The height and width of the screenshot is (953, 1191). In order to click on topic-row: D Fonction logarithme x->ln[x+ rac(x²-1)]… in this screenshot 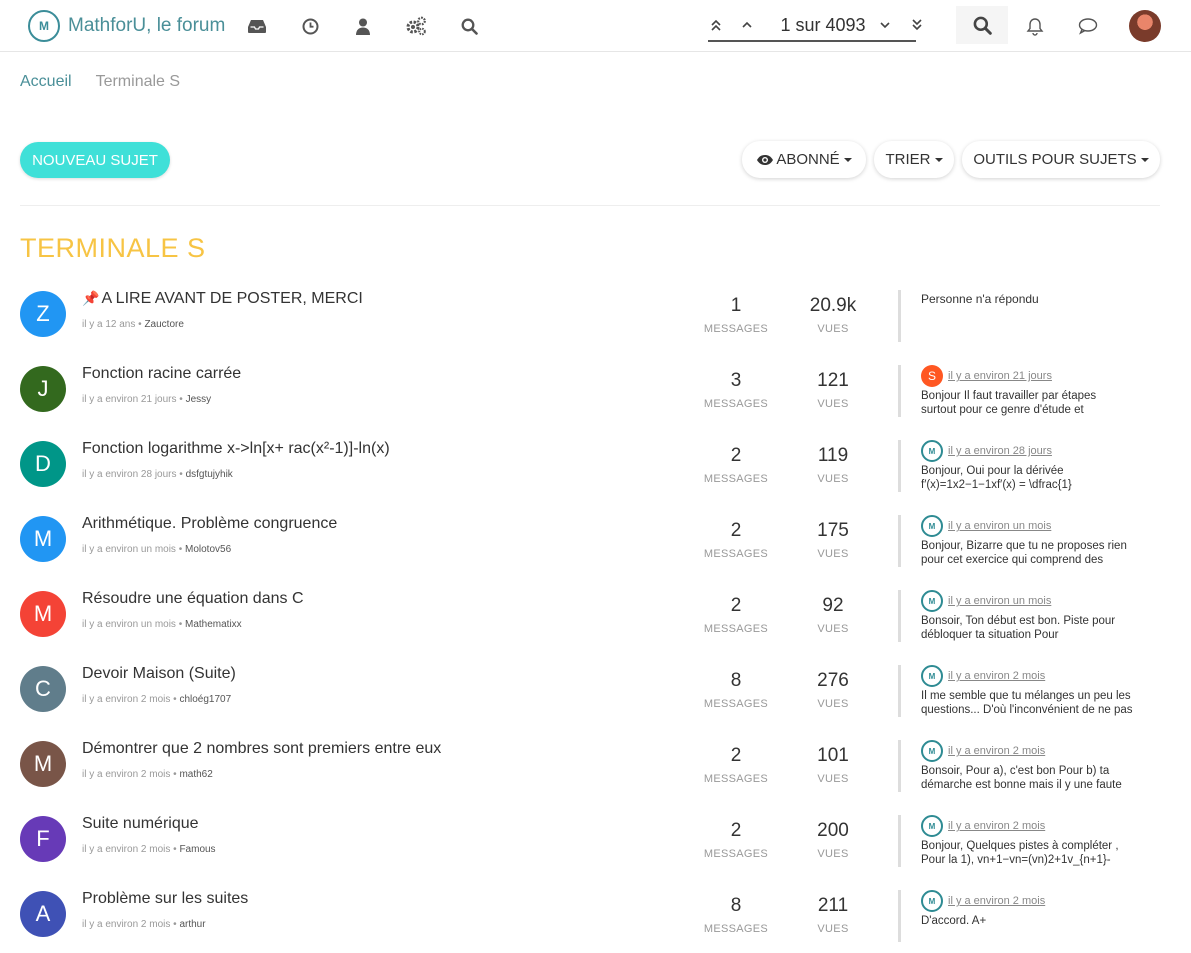, I will do `click(595, 472)`.